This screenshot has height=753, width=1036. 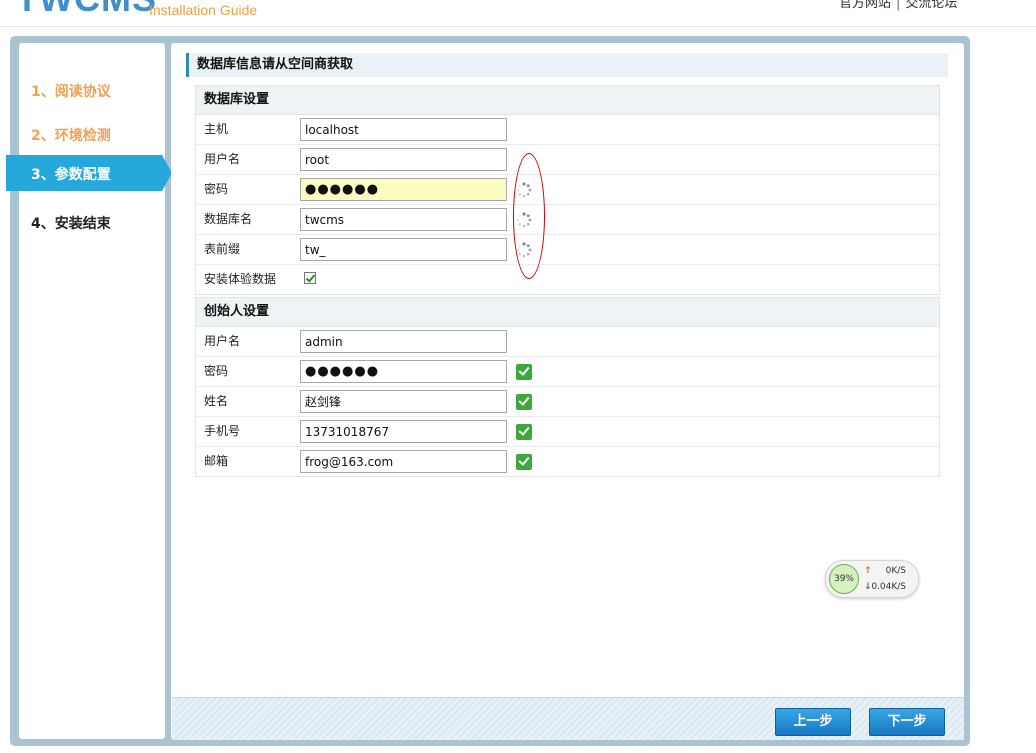 I want to click on sidebar-item-env-check: 2、环境检测, so click(x=71, y=136).